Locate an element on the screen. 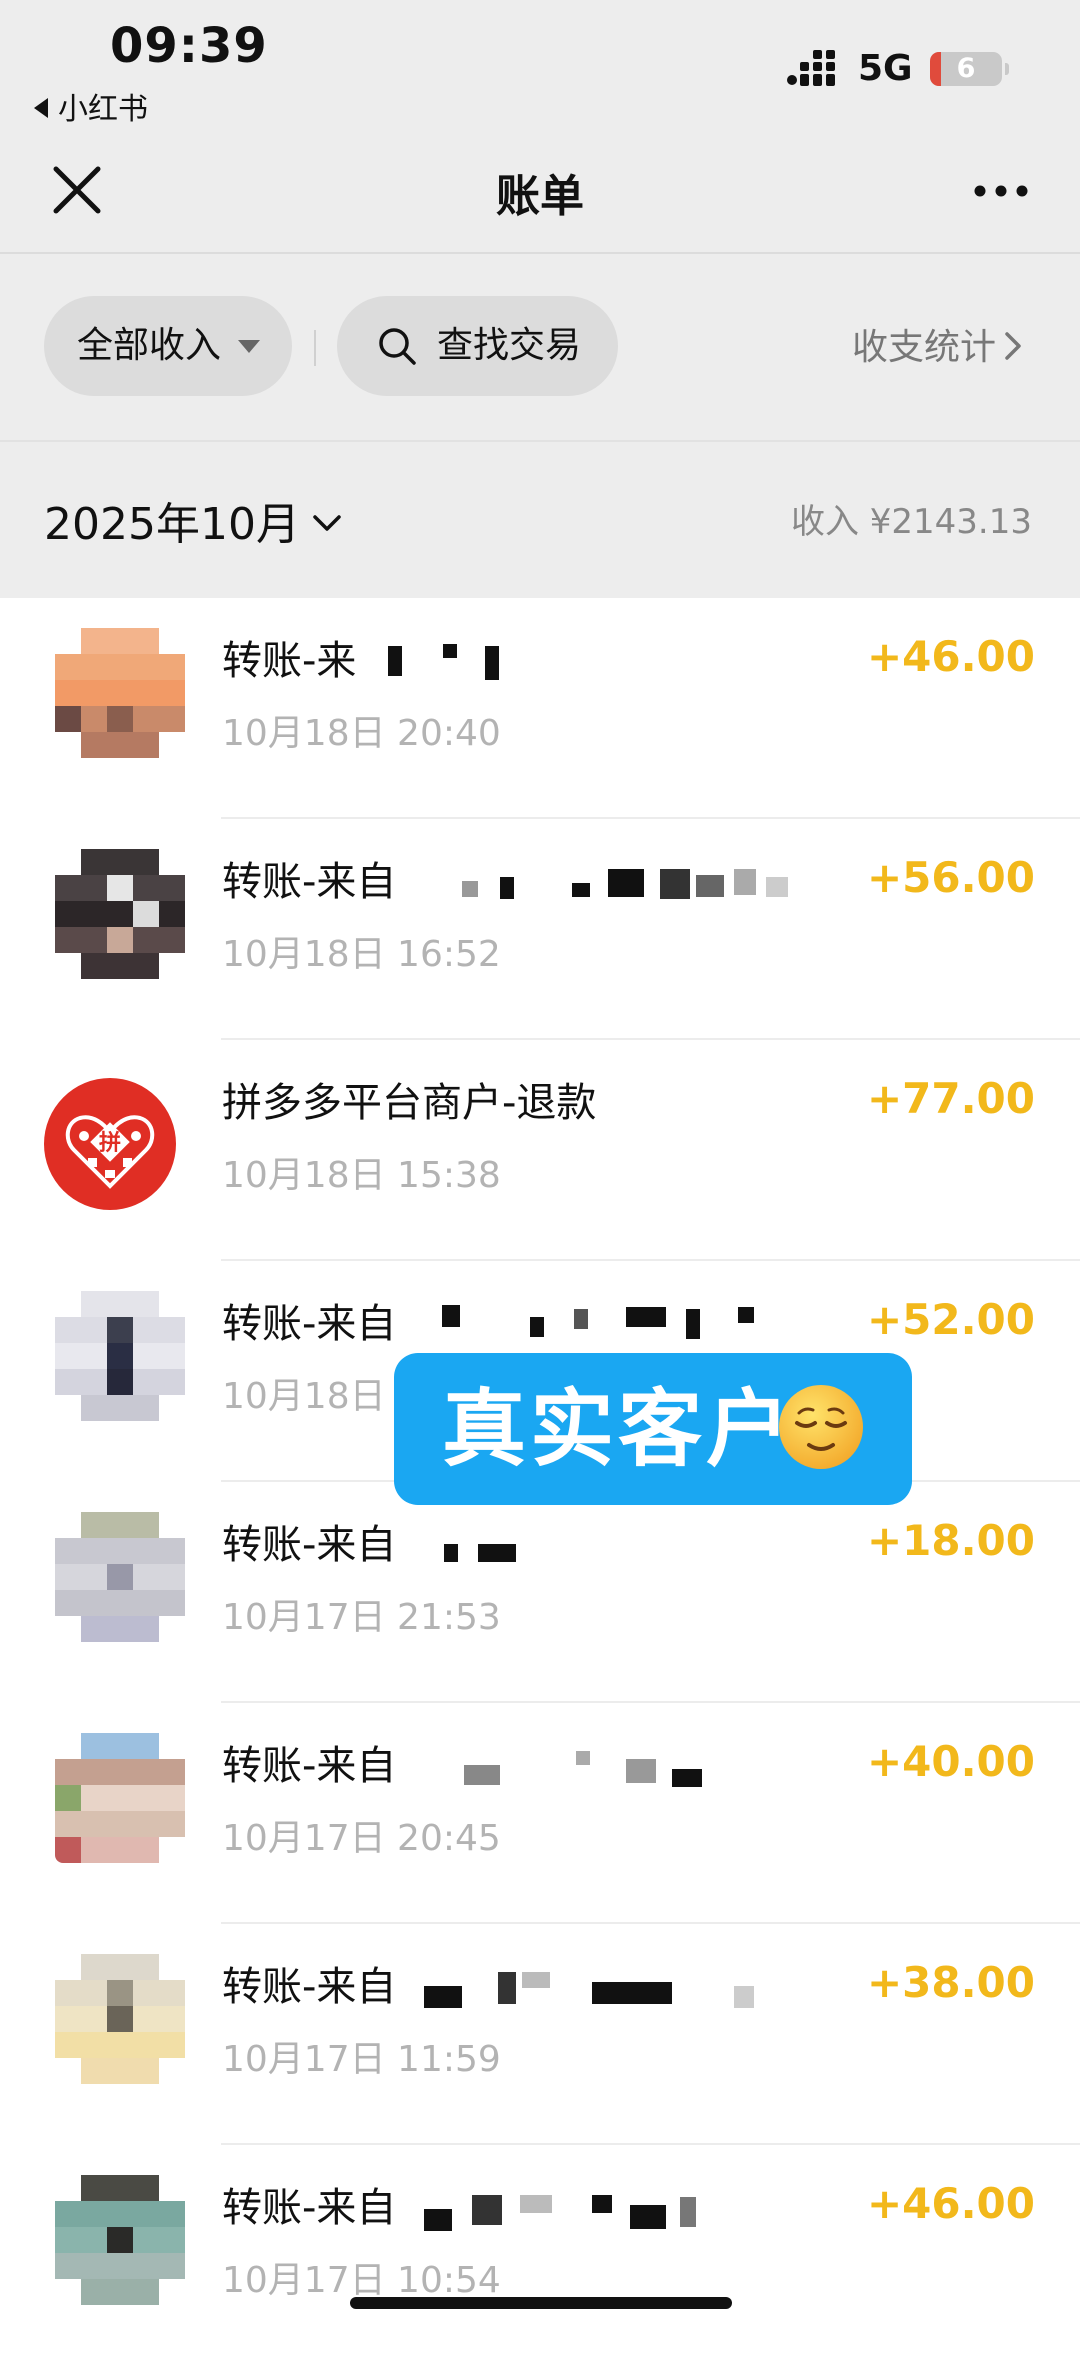  transaction-amount: +40.00 is located at coordinates (950, 1761).